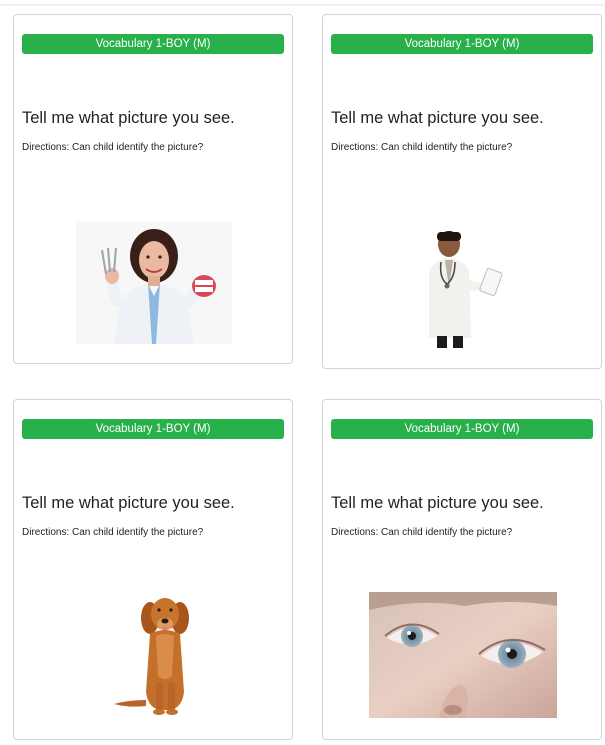 The height and width of the screenshot is (745, 605). Describe the element at coordinates (465, 288) in the screenshot. I see `doctor-photo-icon` at that location.